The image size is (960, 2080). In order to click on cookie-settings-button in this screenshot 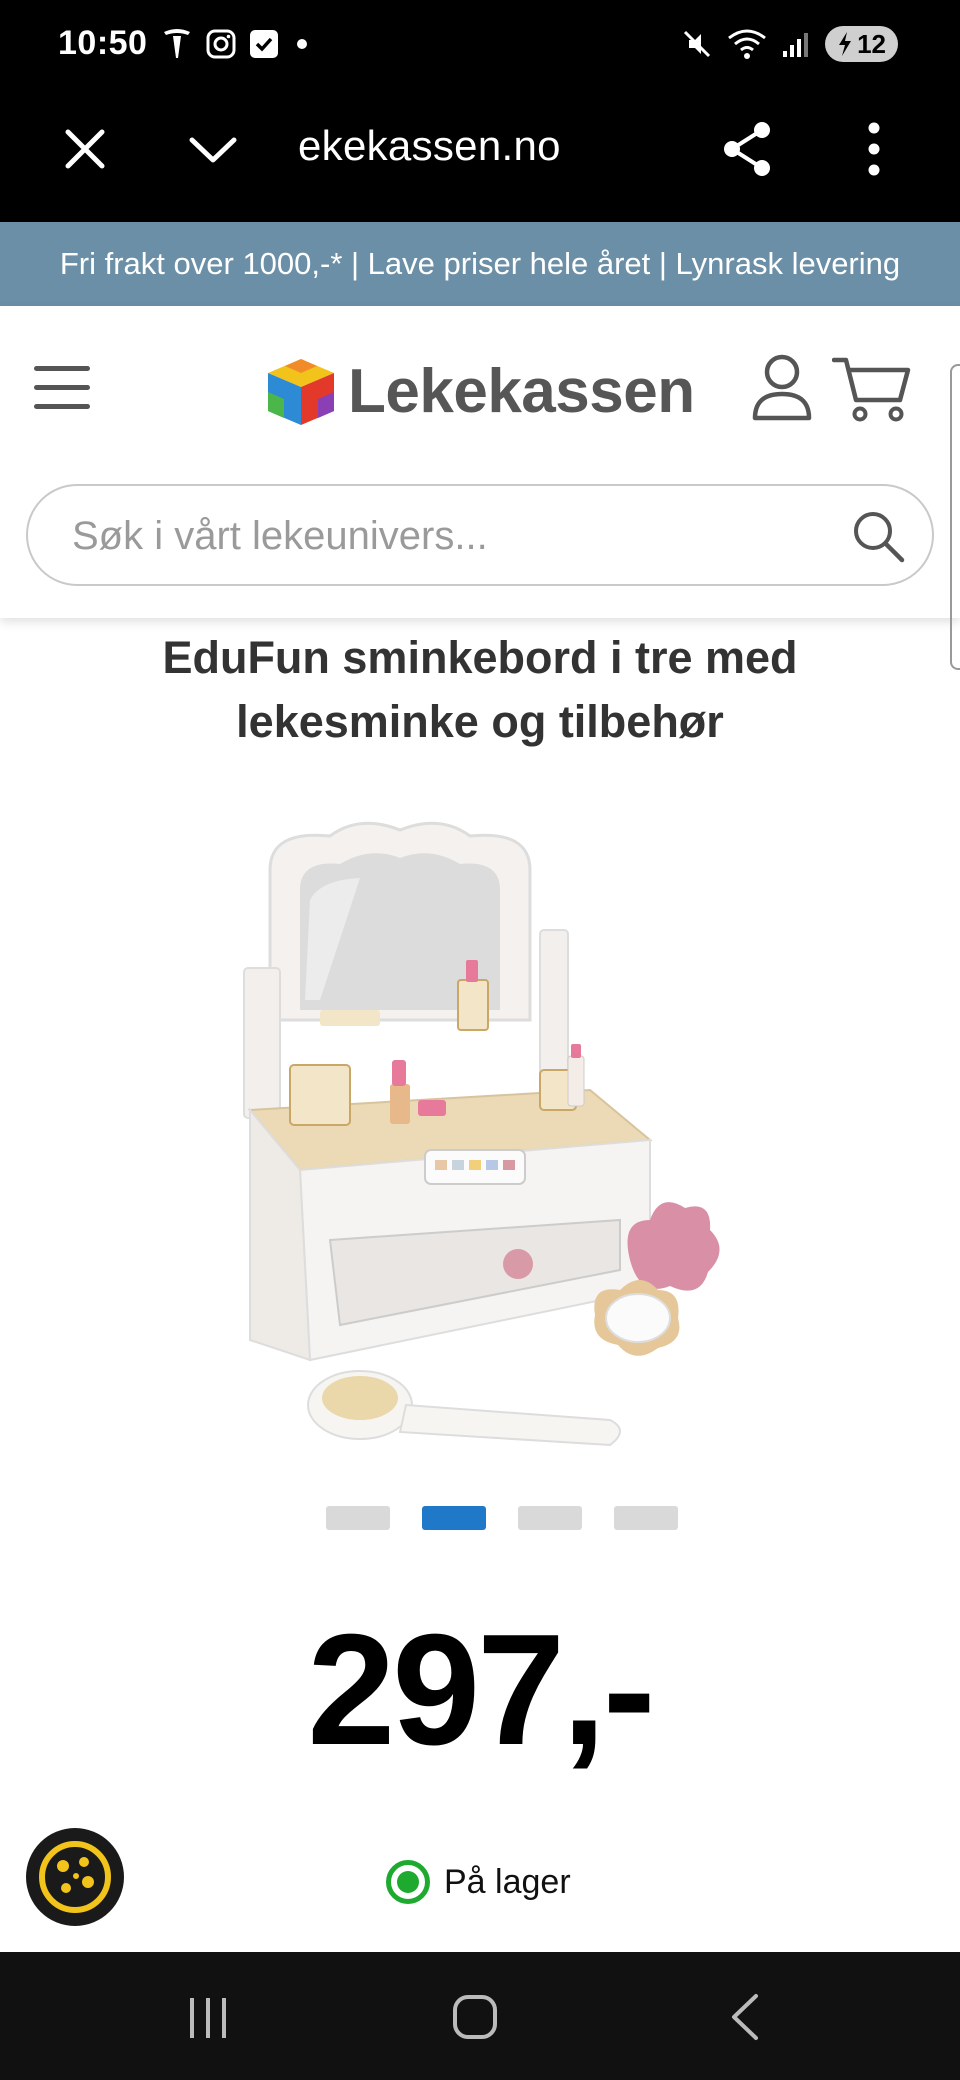, I will do `click(75, 1877)`.